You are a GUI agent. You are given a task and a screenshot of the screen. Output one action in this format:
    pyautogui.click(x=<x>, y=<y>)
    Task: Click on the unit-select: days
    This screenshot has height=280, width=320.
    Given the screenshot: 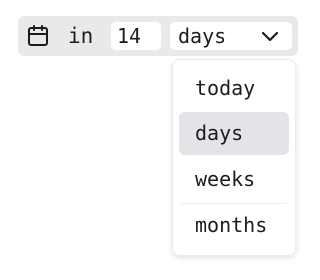 What is the action you would take?
    pyautogui.click(x=231, y=36)
    